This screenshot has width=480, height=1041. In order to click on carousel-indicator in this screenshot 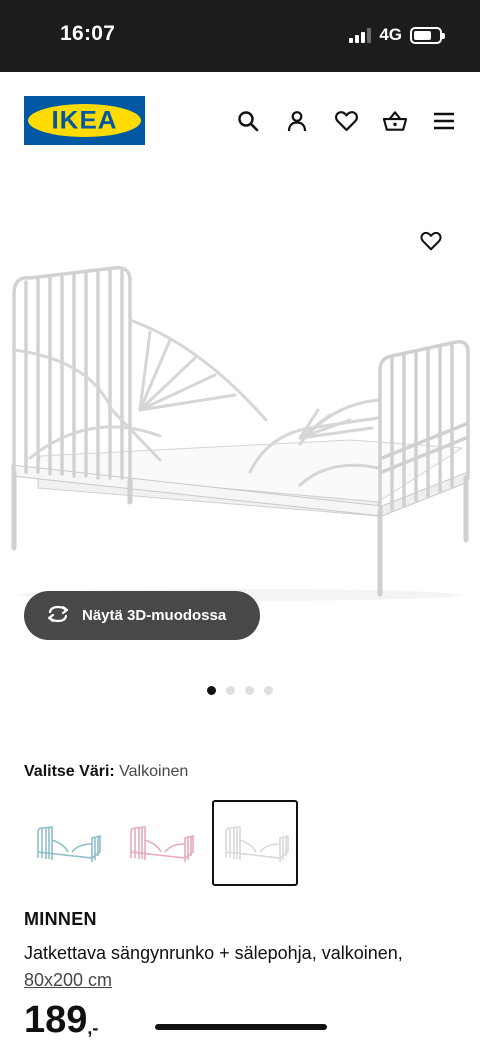, I will do `click(240, 690)`.